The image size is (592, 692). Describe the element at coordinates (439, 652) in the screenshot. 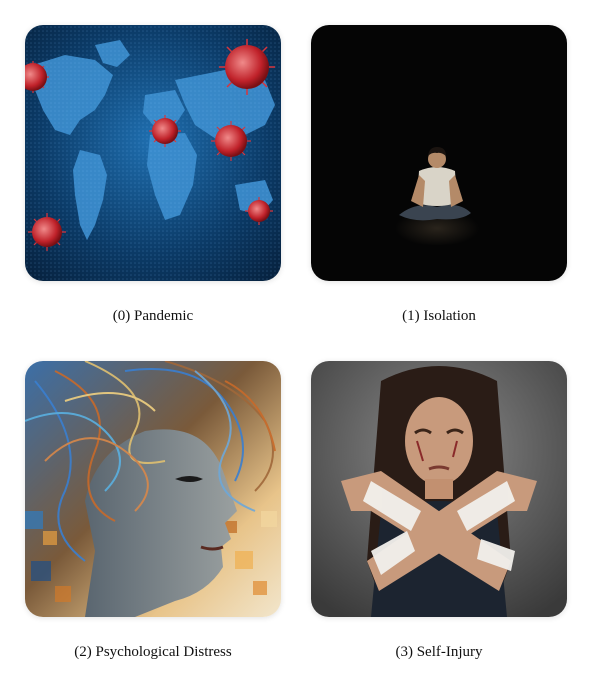

I see `caption-self-injury: (3) Self-Injury` at that location.